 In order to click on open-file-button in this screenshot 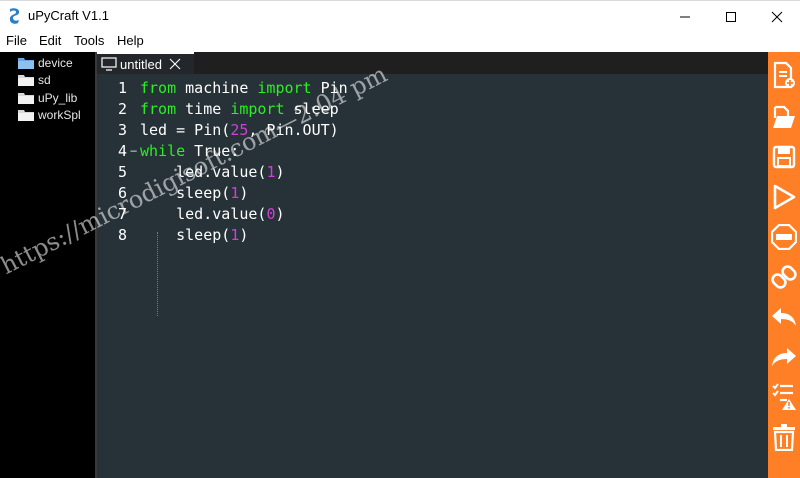, I will do `click(784, 117)`.